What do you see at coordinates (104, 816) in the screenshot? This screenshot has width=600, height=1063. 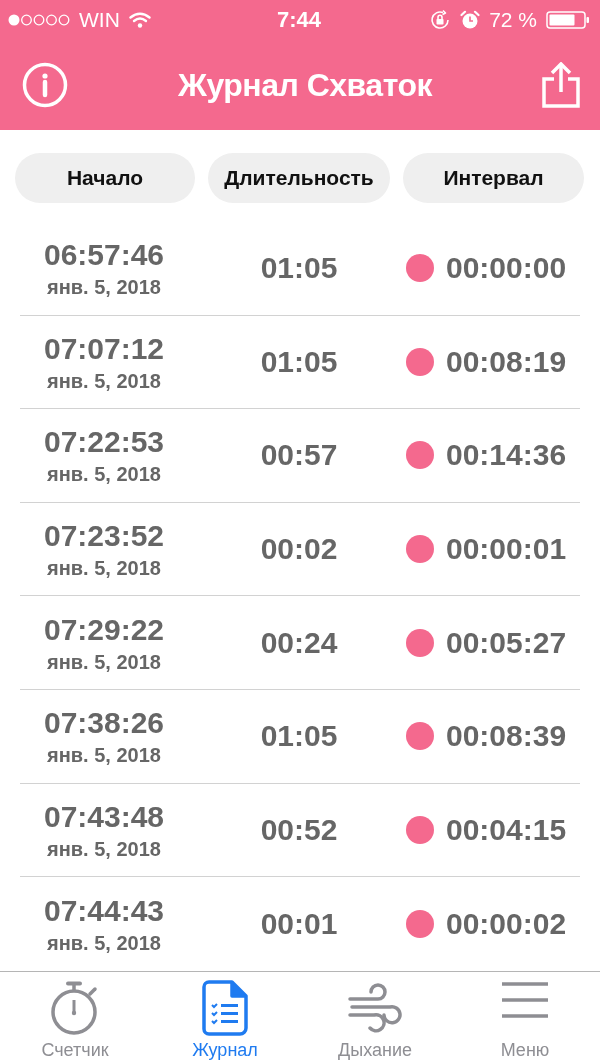 I see `start-time: 07:43:48` at bounding box center [104, 816].